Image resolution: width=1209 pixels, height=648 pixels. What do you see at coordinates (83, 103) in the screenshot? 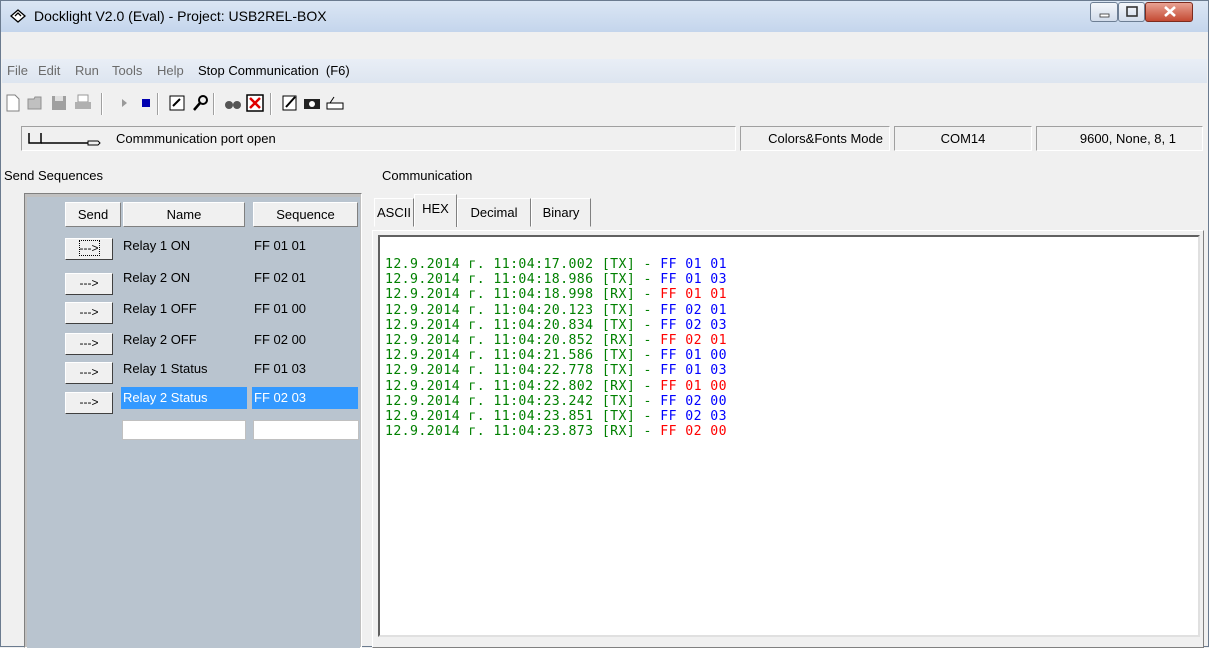
I see `print-icon` at bounding box center [83, 103].